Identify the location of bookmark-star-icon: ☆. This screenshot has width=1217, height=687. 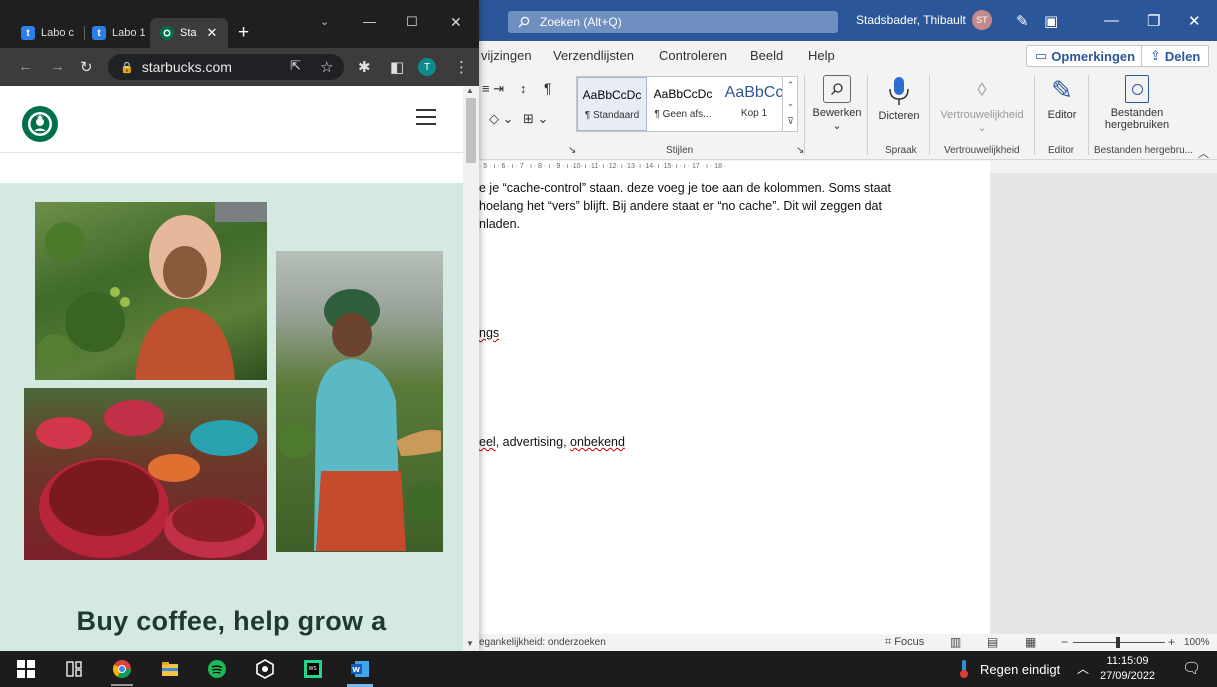
(326, 67).